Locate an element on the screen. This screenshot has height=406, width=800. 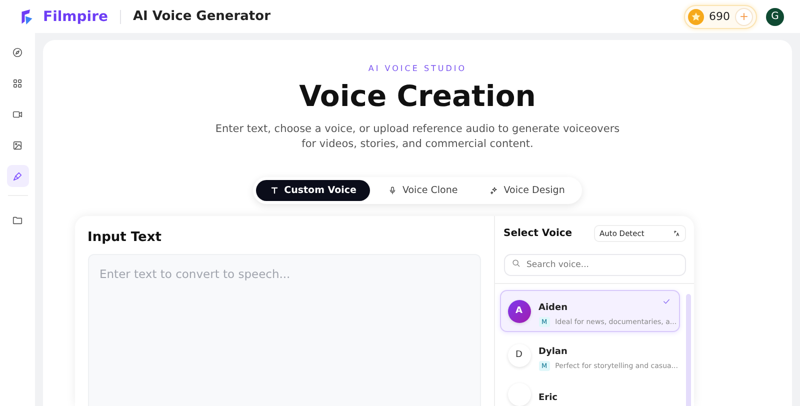
eyebrow-label: AI VOICE STUDIO is located at coordinates (417, 68).